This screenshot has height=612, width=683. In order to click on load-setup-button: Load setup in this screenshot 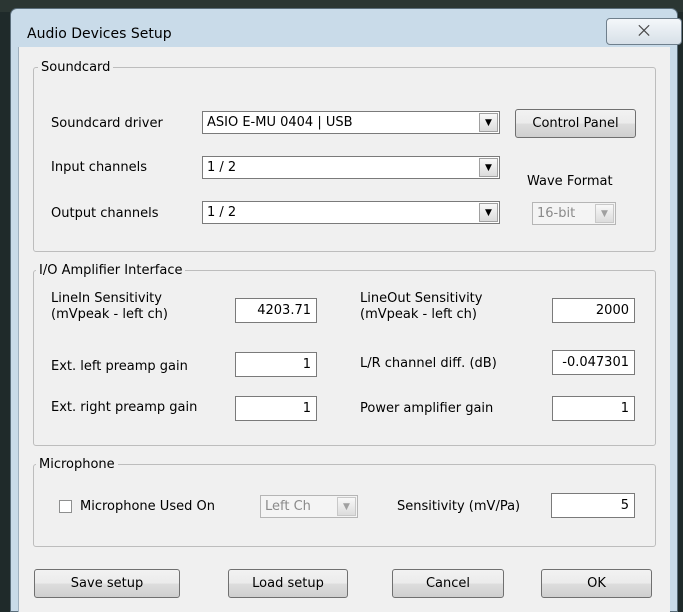, I will do `click(288, 583)`.